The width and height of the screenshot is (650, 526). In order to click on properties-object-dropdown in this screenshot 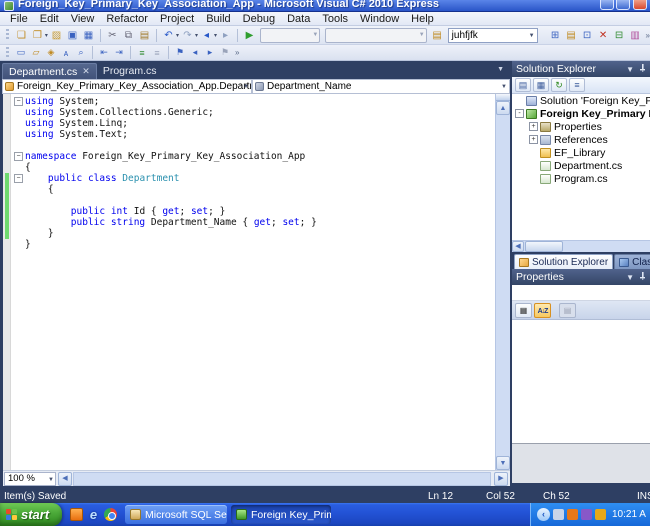, I will do `click(581, 293)`.